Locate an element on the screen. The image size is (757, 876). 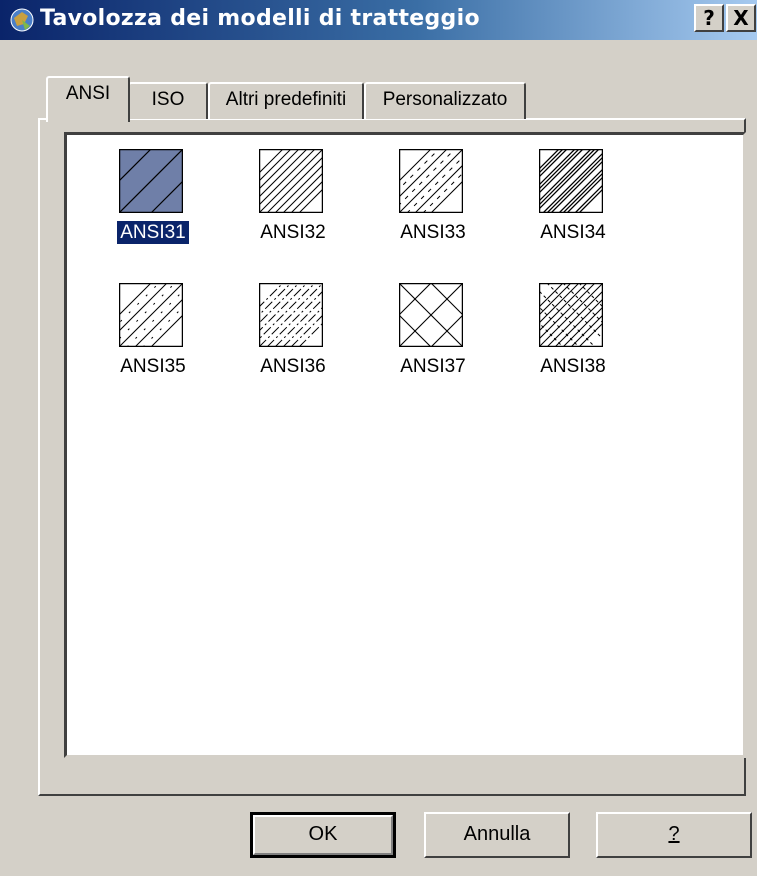
cancel-button: Annulla is located at coordinates (497, 835).